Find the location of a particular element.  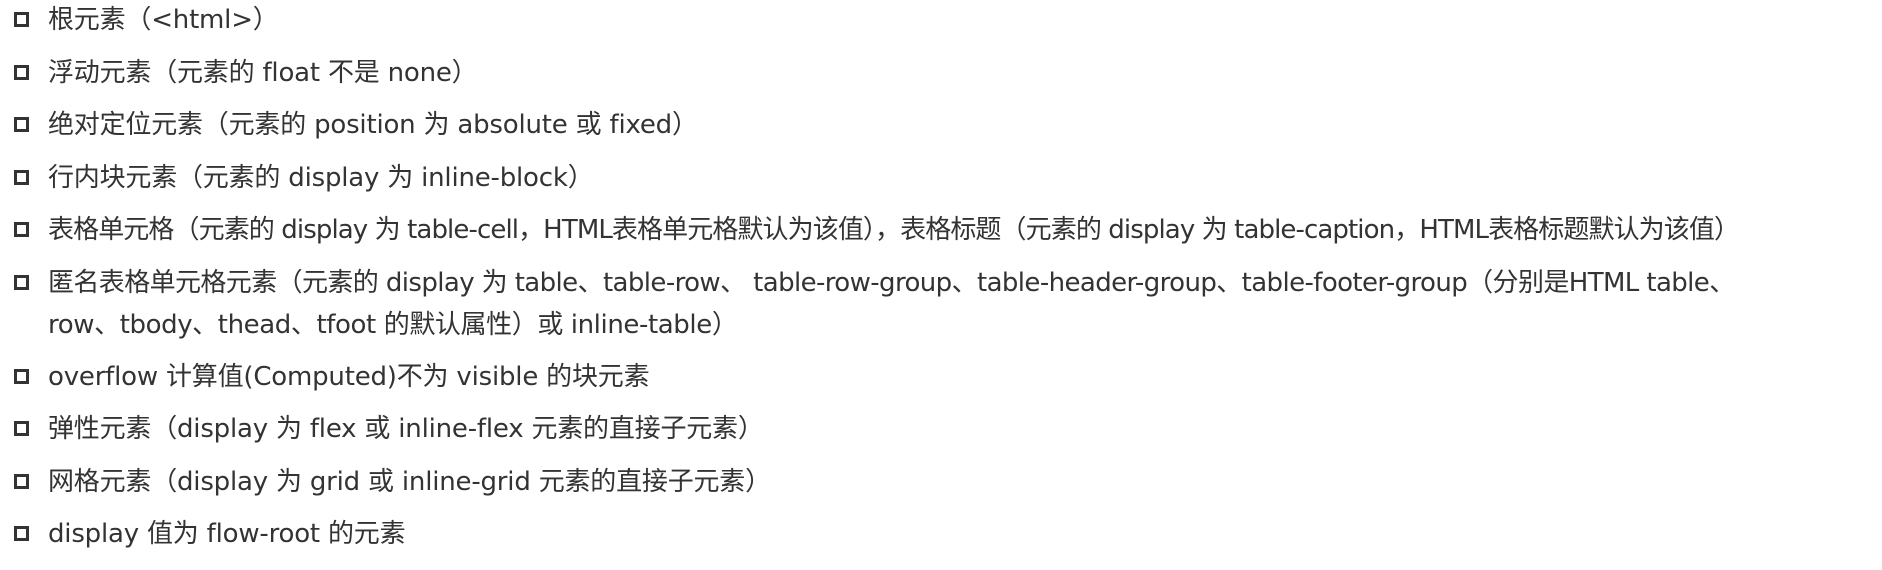

list-item-text: 行内块元素（元素的 display 为 inline-block） is located at coordinates (321, 178).